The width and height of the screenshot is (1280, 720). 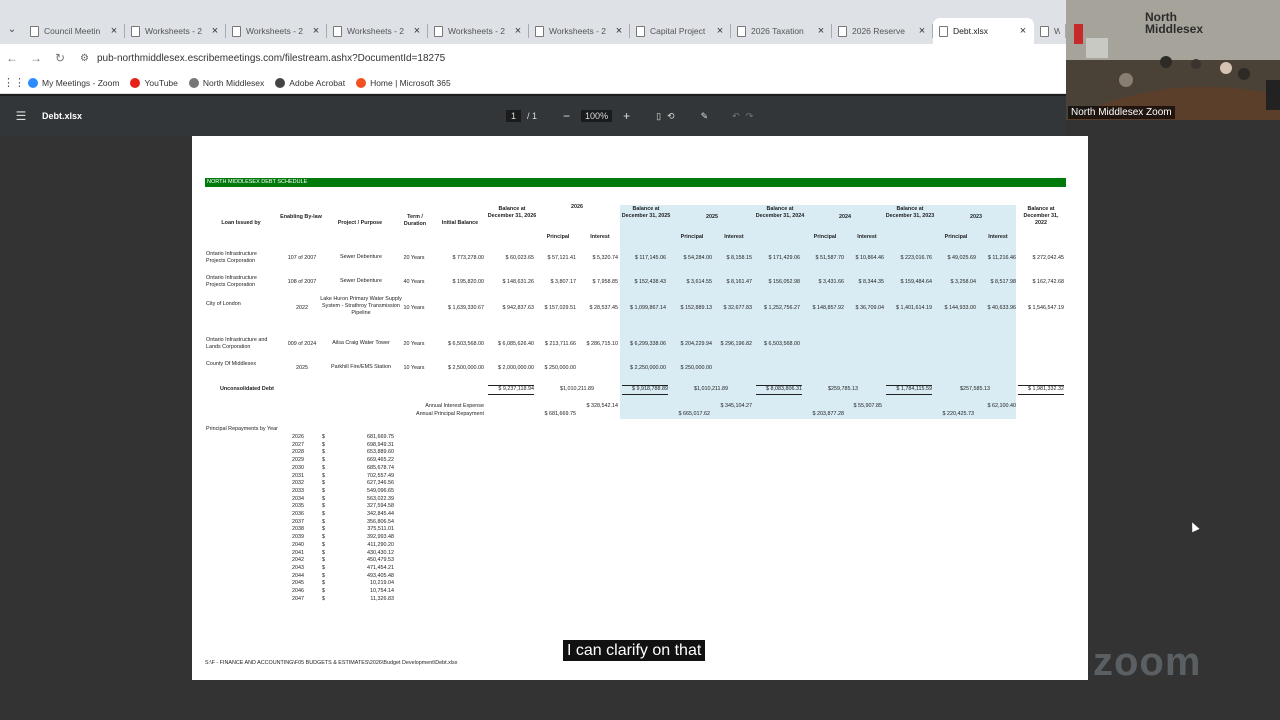 What do you see at coordinates (298, 583) in the screenshot?
I see `repayment-year: 2045` at bounding box center [298, 583].